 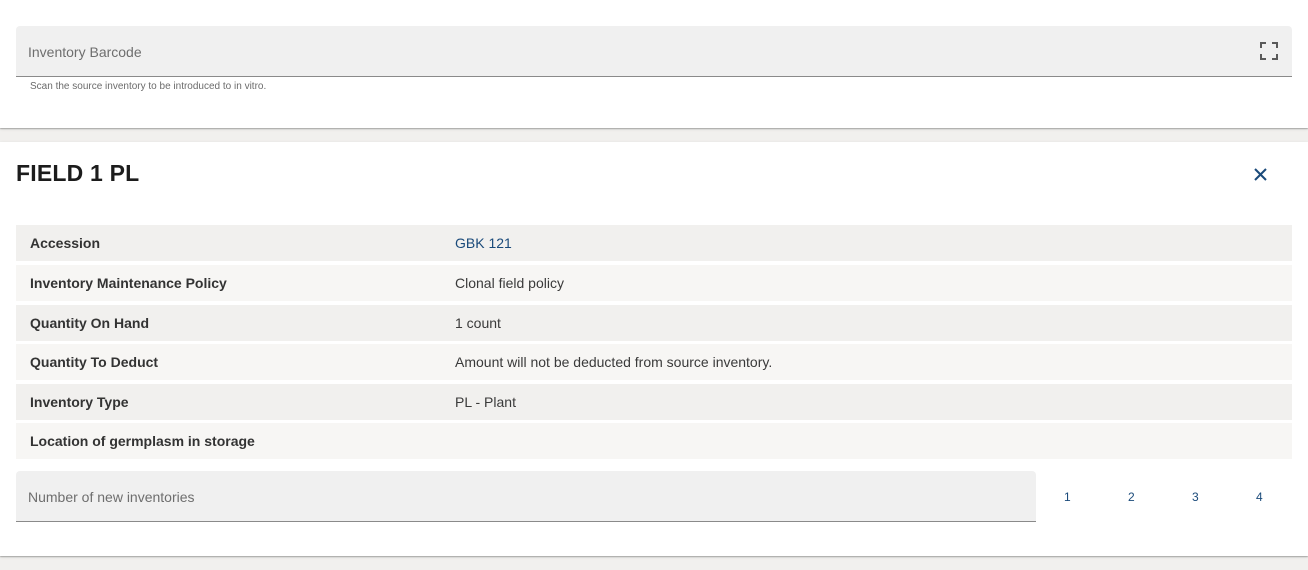 What do you see at coordinates (1131, 497) in the screenshot?
I see `count-option-2: 2` at bounding box center [1131, 497].